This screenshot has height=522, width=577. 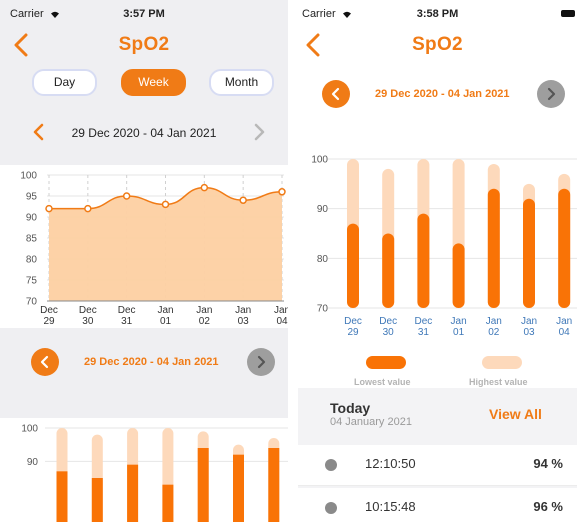 What do you see at coordinates (64, 82) in the screenshot?
I see `tab-day: Day` at bounding box center [64, 82].